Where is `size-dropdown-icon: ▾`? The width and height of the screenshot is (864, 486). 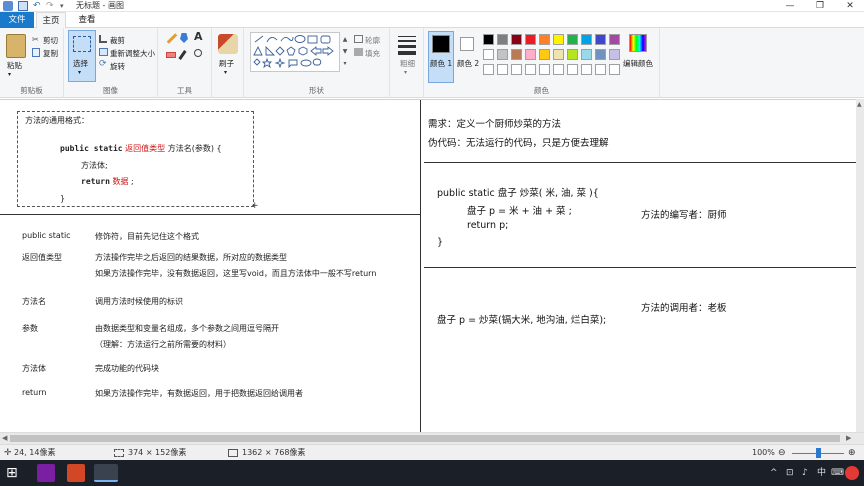 size-dropdown-icon: ▾ is located at coordinates (405, 72).